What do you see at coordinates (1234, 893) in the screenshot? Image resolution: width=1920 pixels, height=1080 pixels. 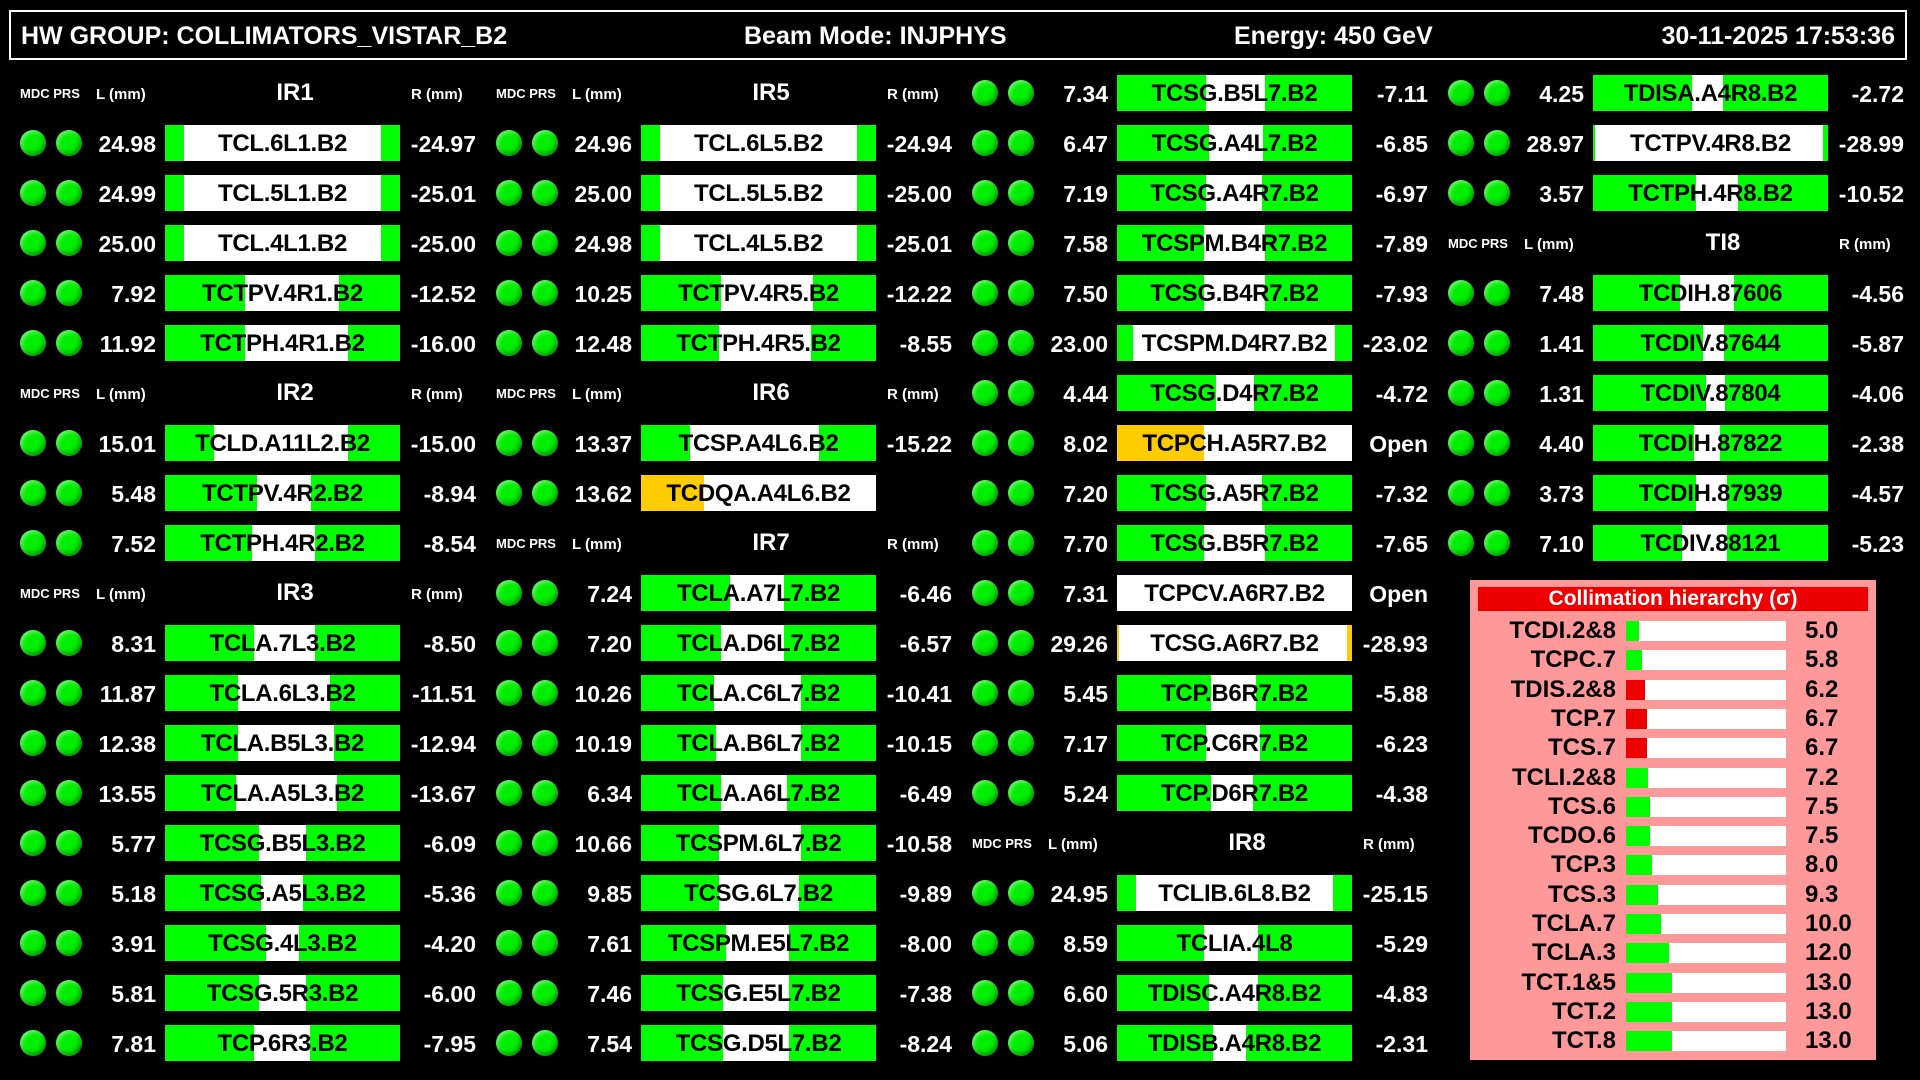 I see `collimator-name-box: TCLIB.6L8.B2` at bounding box center [1234, 893].